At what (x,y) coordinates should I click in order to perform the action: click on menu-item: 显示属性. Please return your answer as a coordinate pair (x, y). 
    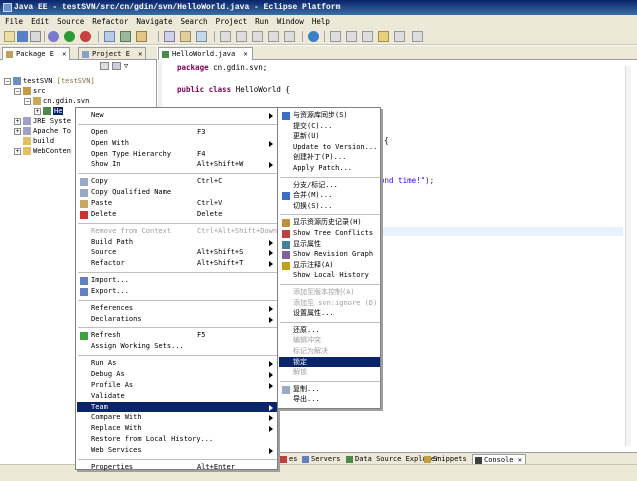
    Looking at the image, I should click on (329, 244).